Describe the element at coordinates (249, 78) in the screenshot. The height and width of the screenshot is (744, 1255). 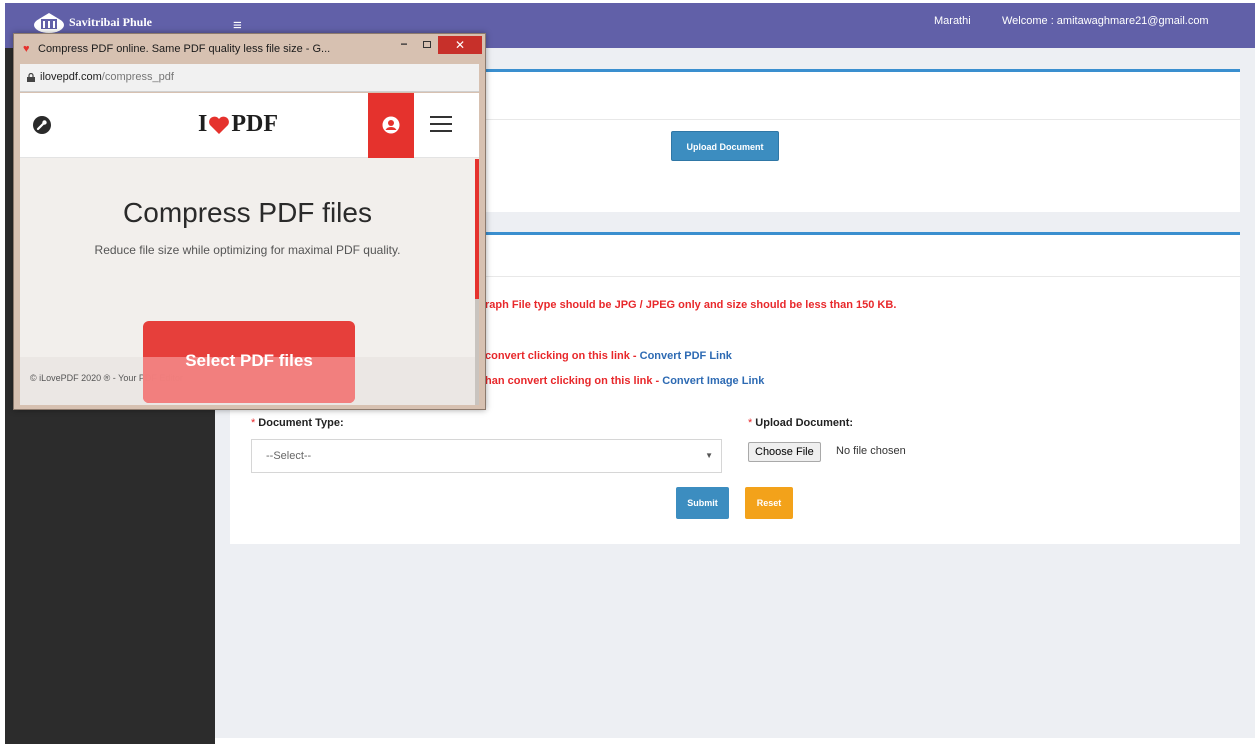
I see `address-bar: ilovepdf.com/compress_pdf` at that location.